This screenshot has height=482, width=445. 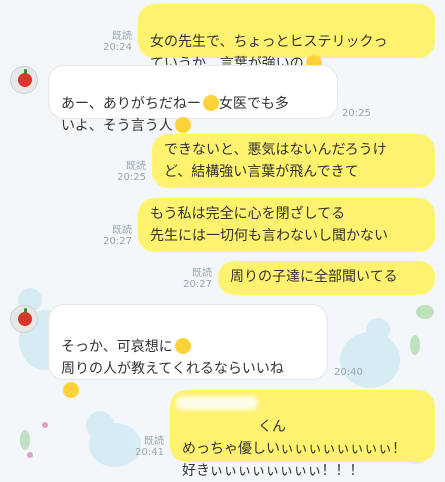 I want to click on message-bubble-received: そっか、可哀想に 周りの人が教えてくれるならいいね, so click(x=188, y=351).